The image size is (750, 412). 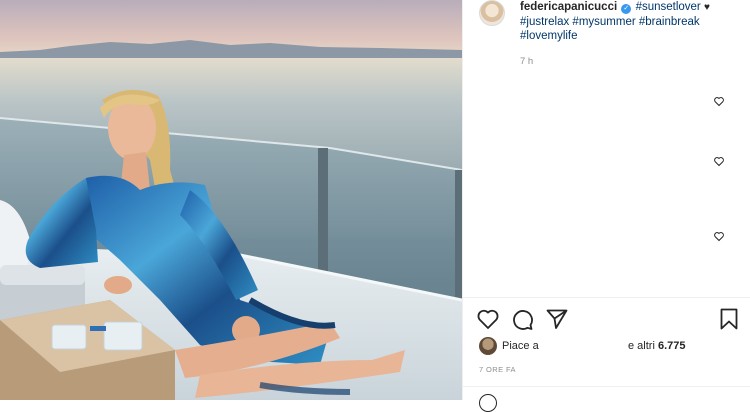 What do you see at coordinates (527, 61) in the screenshot?
I see `caption-timestamp: 7 h` at bounding box center [527, 61].